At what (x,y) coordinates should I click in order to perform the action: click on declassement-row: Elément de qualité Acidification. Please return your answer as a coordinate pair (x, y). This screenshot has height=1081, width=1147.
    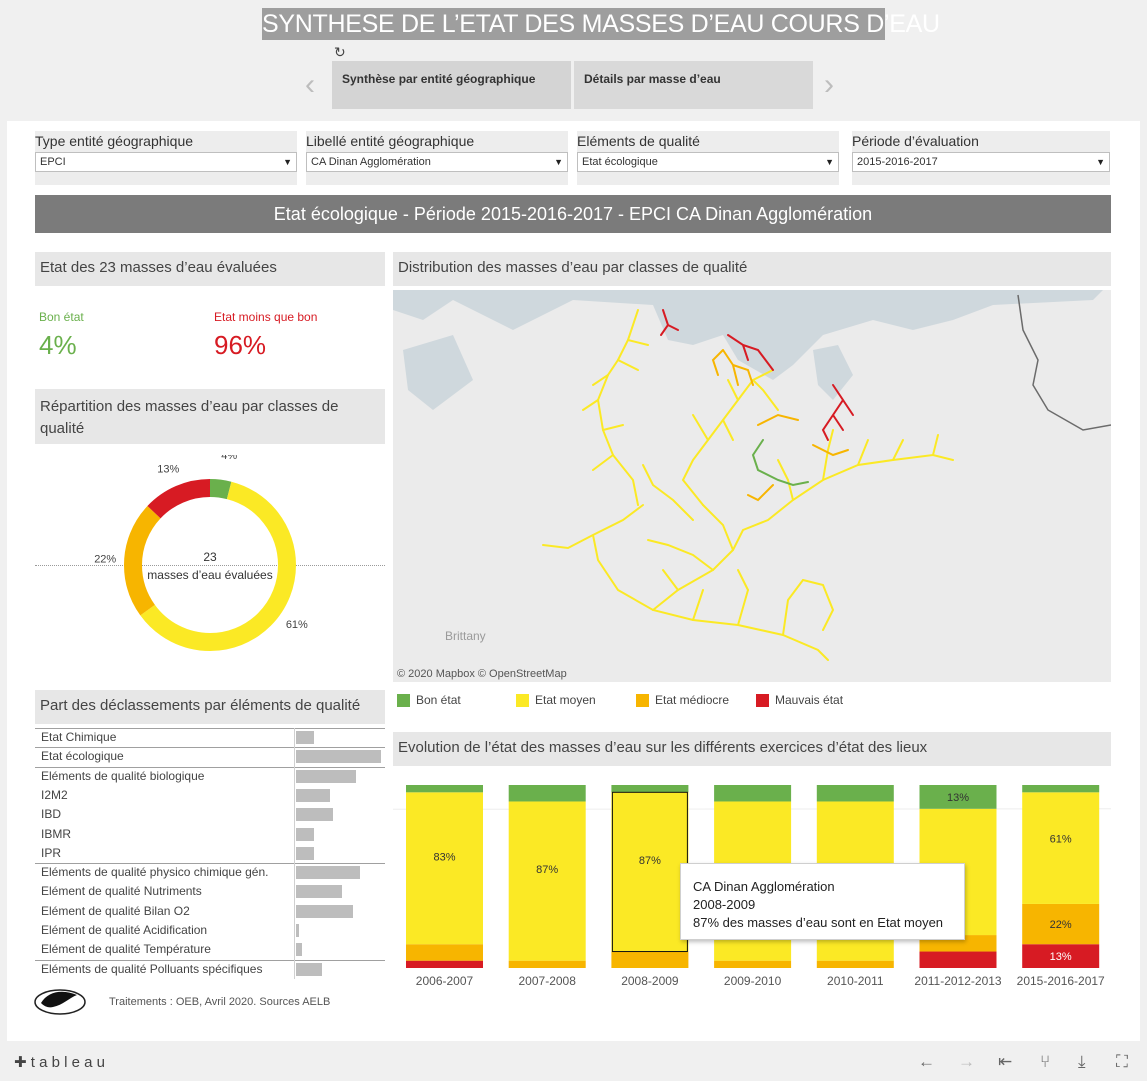
    Looking at the image, I should click on (210, 930).